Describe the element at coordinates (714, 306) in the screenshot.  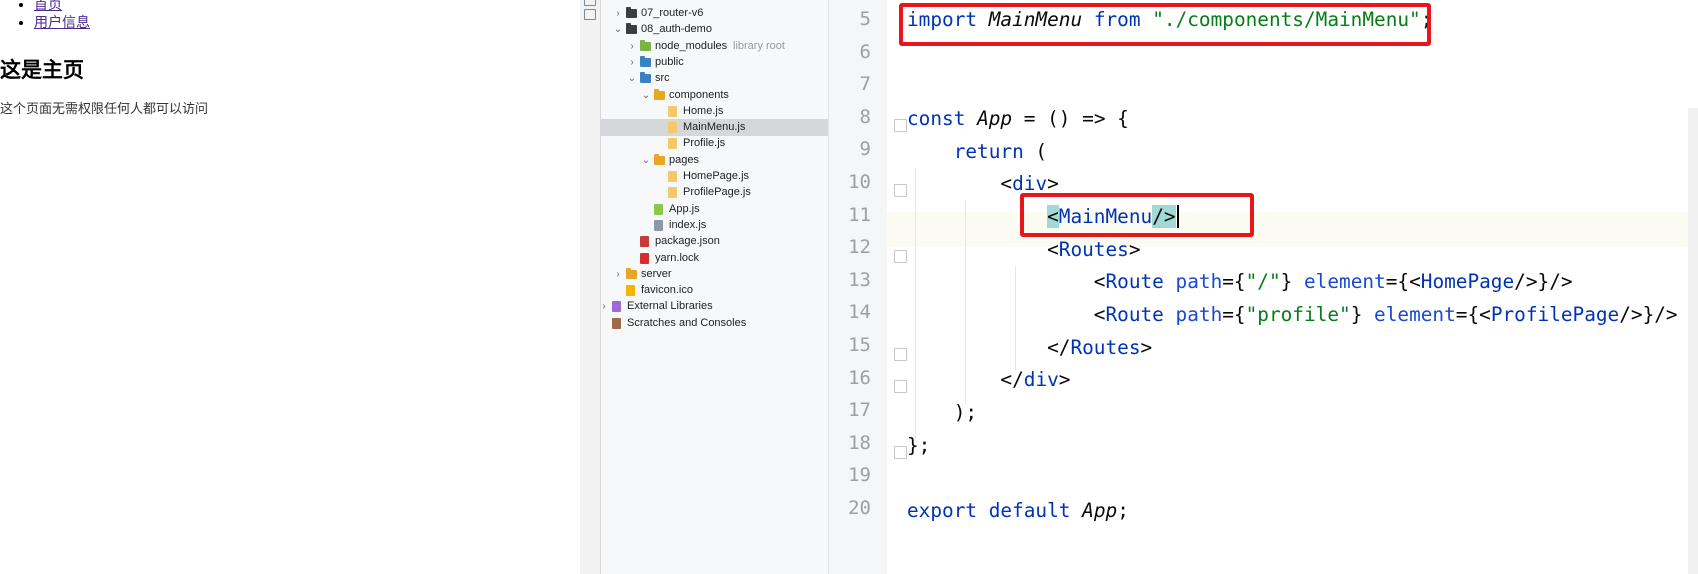
I see `tree-item: › External Libraries` at that location.